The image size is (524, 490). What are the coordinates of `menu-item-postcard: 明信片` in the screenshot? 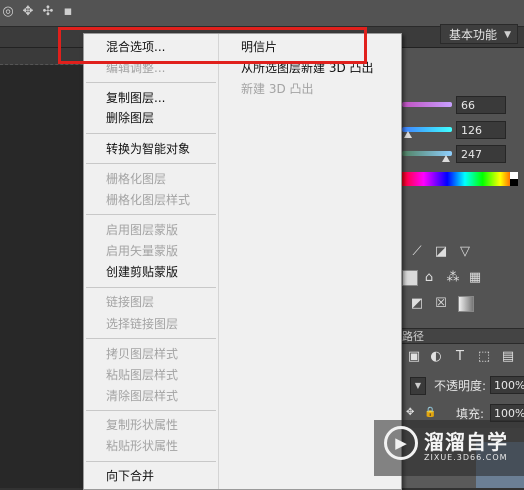 It's located at (259, 47).